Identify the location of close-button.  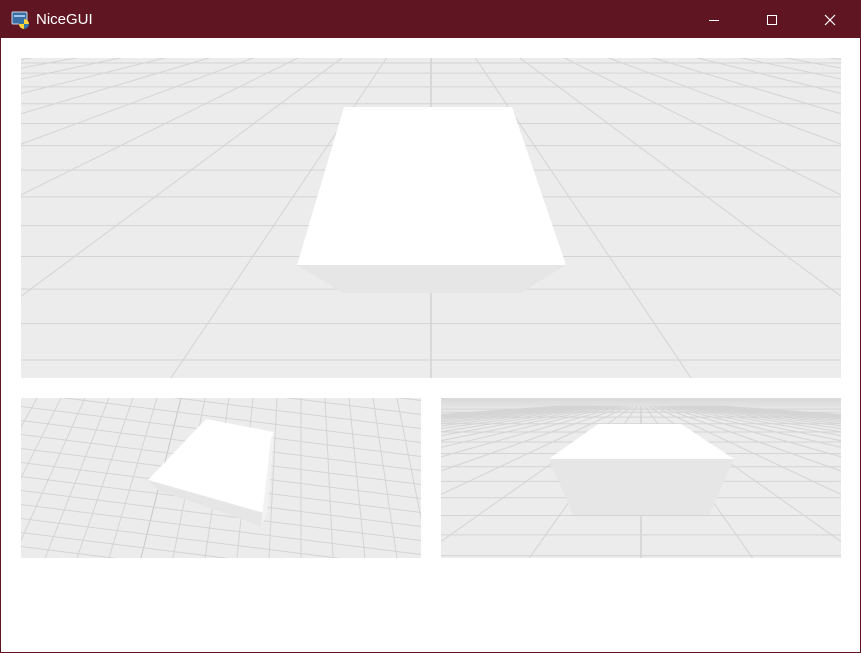
(830, 19).